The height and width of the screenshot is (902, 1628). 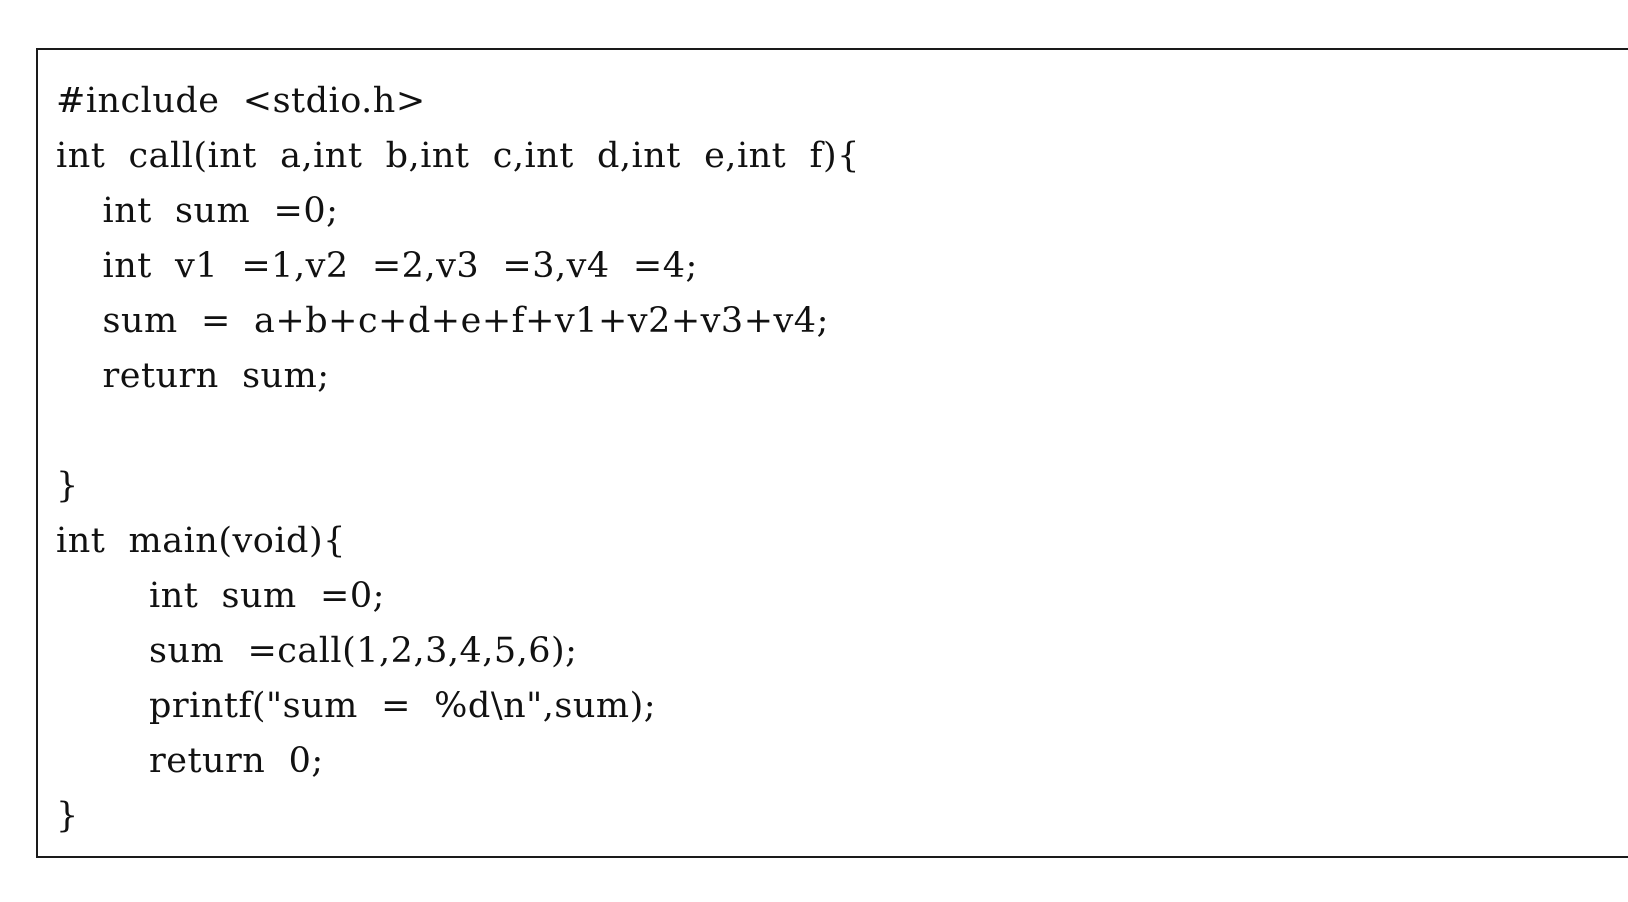 I want to click on code-line-call-vars-decl: int v1 =1,v2 =2,v3 =3,v4 =4;, so click(x=377, y=266).